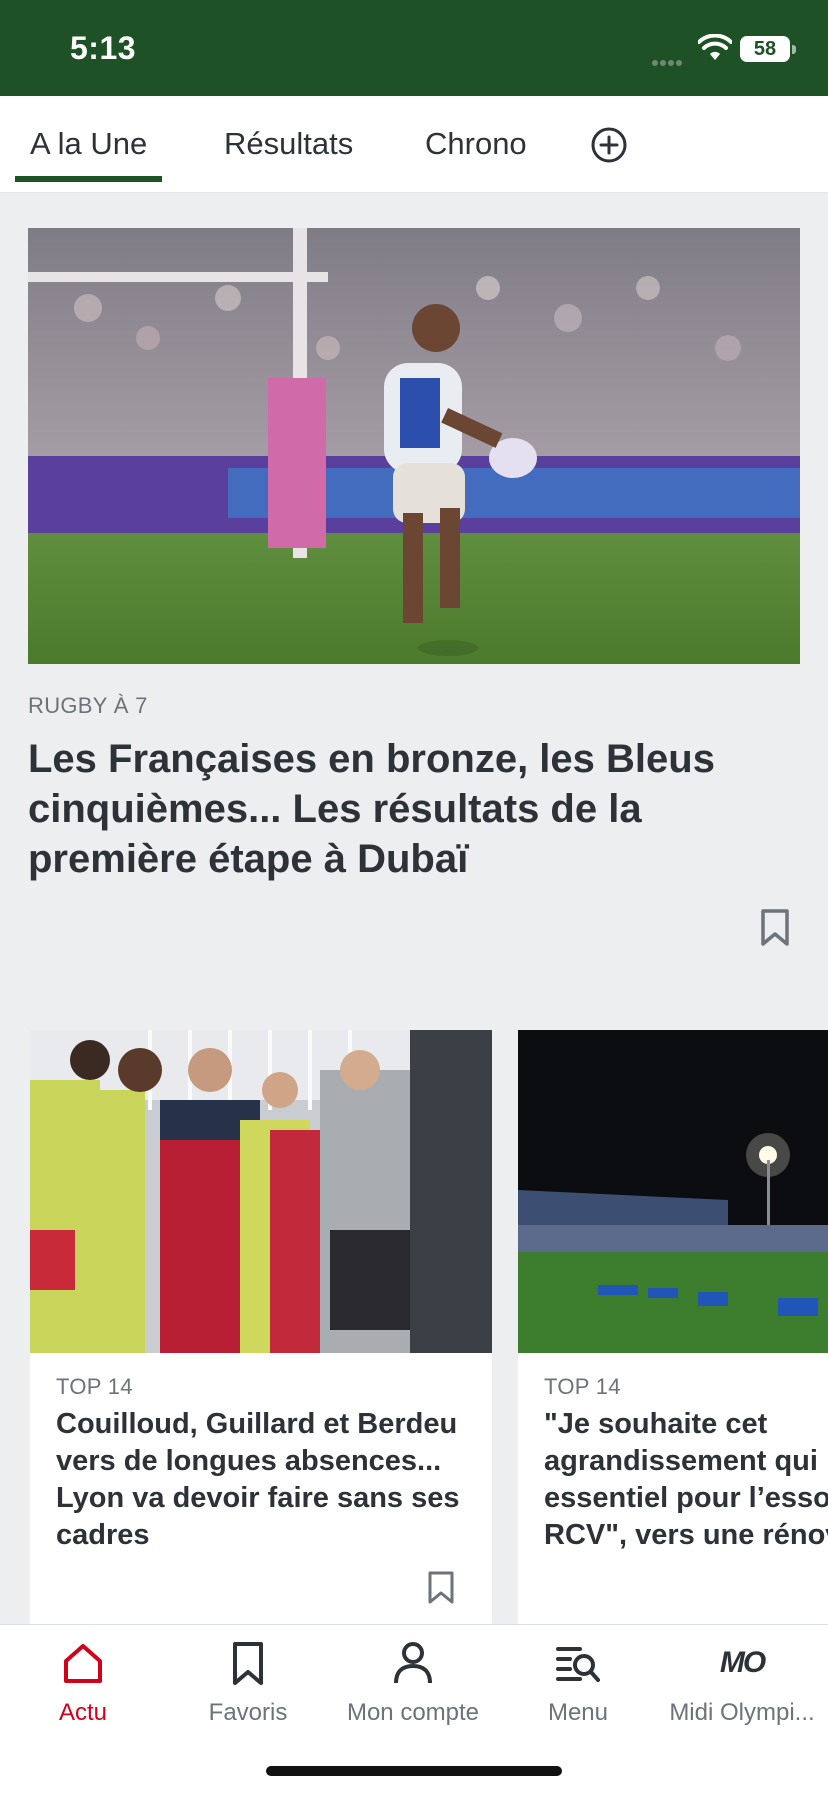 This screenshot has width=828, height=1793. I want to click on person-icon, so click(413, 1663).